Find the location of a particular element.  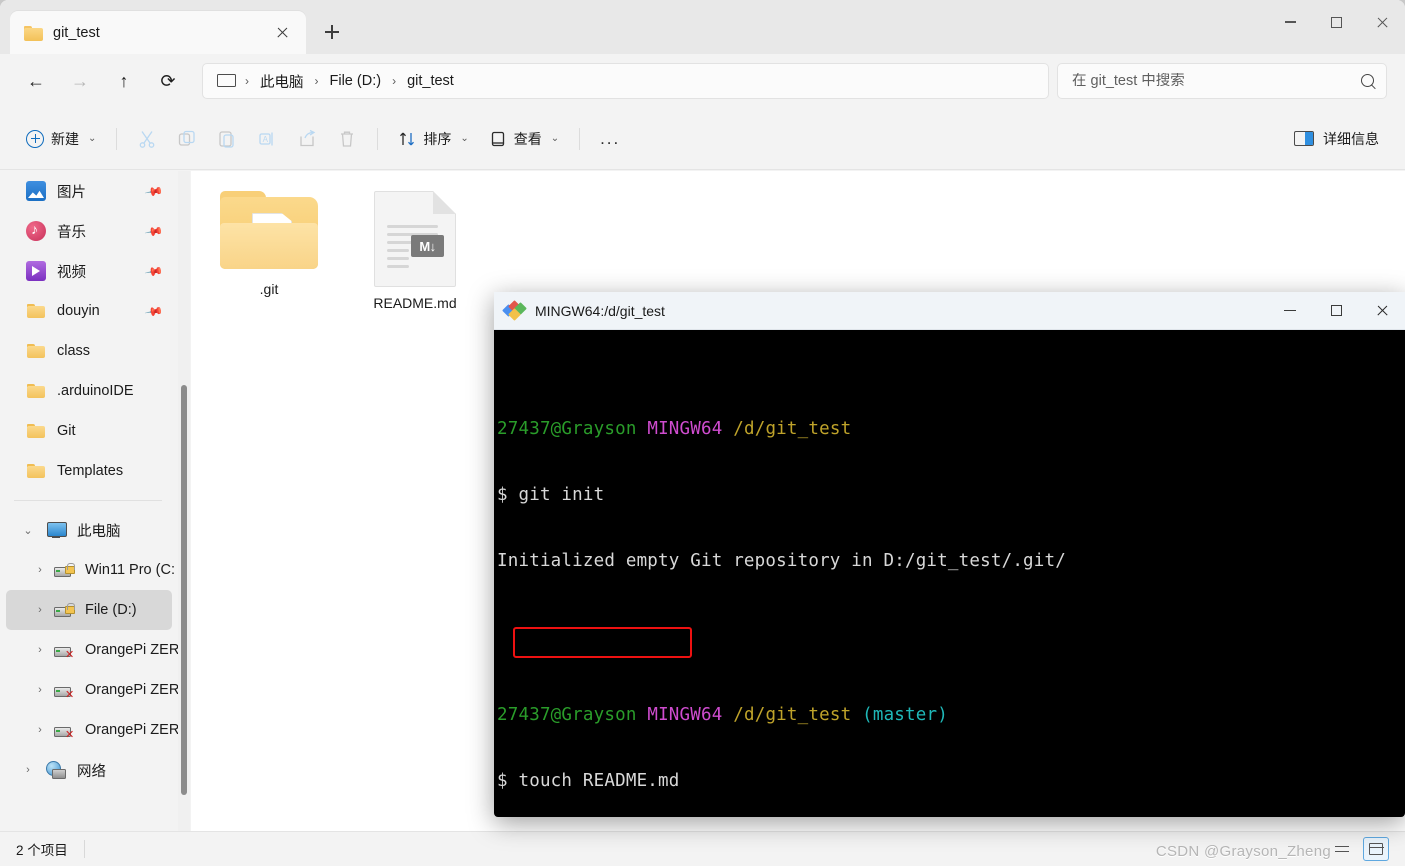

sidebar-item-label: Git is located at coordinates (66, 431).